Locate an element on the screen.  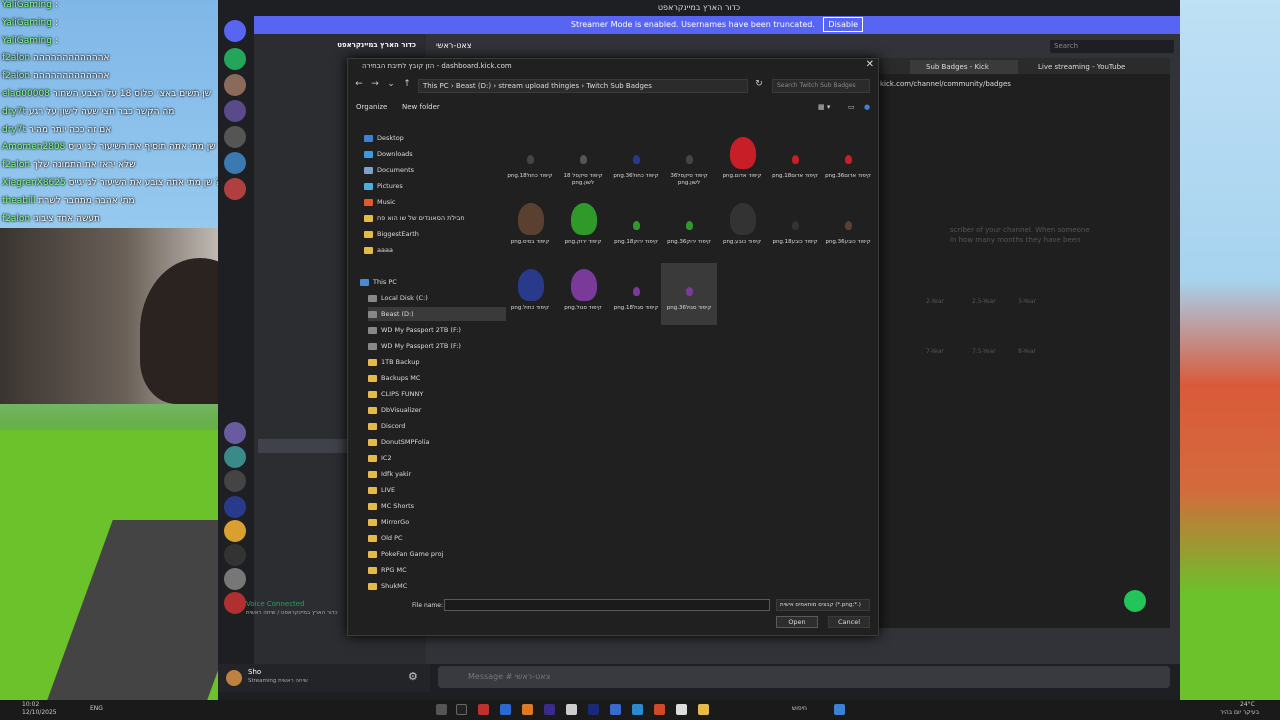
quick-access-item: Music is located at coordinates (380, 202).